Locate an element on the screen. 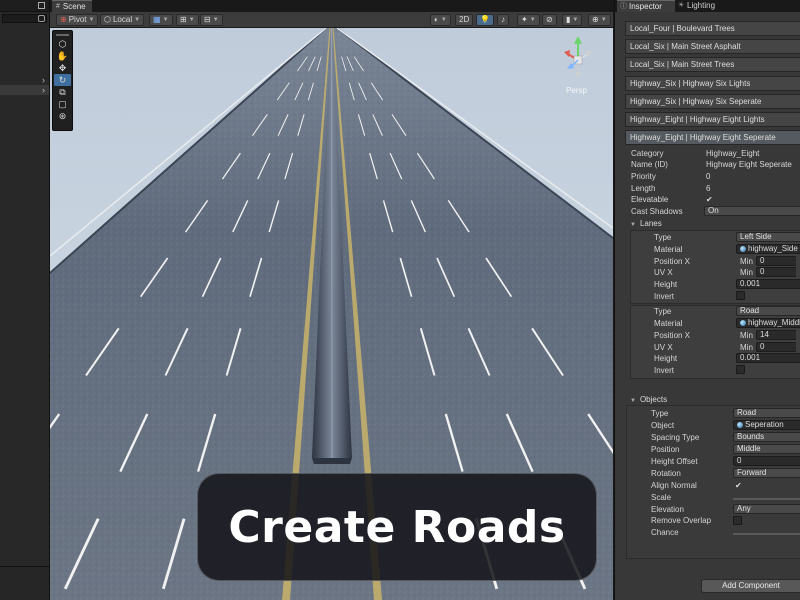 The image size is (800, 600). audio-toggle-button: ♪ is located at coordinates (503, 20).